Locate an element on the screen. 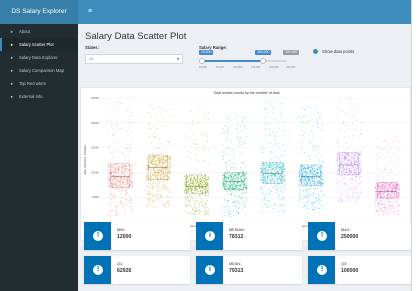  sidebar-item-explorer: ▸ Salary Data Explorer is located at coordinates (39, 57).